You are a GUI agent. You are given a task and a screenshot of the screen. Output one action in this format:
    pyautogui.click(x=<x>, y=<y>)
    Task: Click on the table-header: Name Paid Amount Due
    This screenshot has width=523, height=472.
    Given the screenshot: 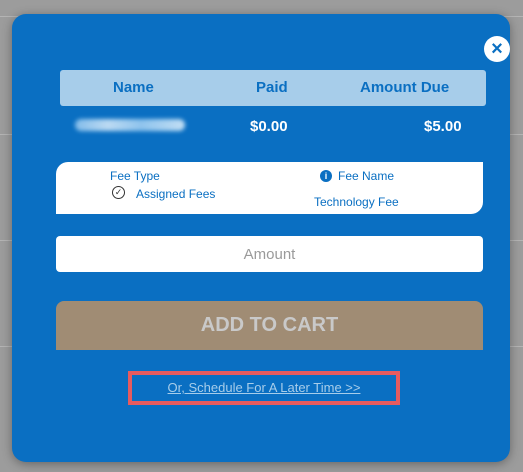 What is the action you would take?
    pyautogui.click(x=273, y=88)
    